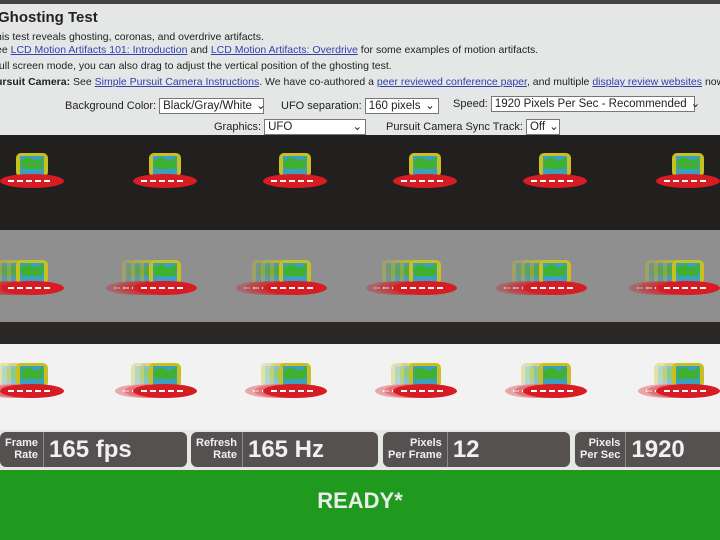 This screenshot has width=720, height=540. What do you see at coordinates (238, 127) in the screenshot?
I see `label: Graphics:` at bounding box center [238, 127].